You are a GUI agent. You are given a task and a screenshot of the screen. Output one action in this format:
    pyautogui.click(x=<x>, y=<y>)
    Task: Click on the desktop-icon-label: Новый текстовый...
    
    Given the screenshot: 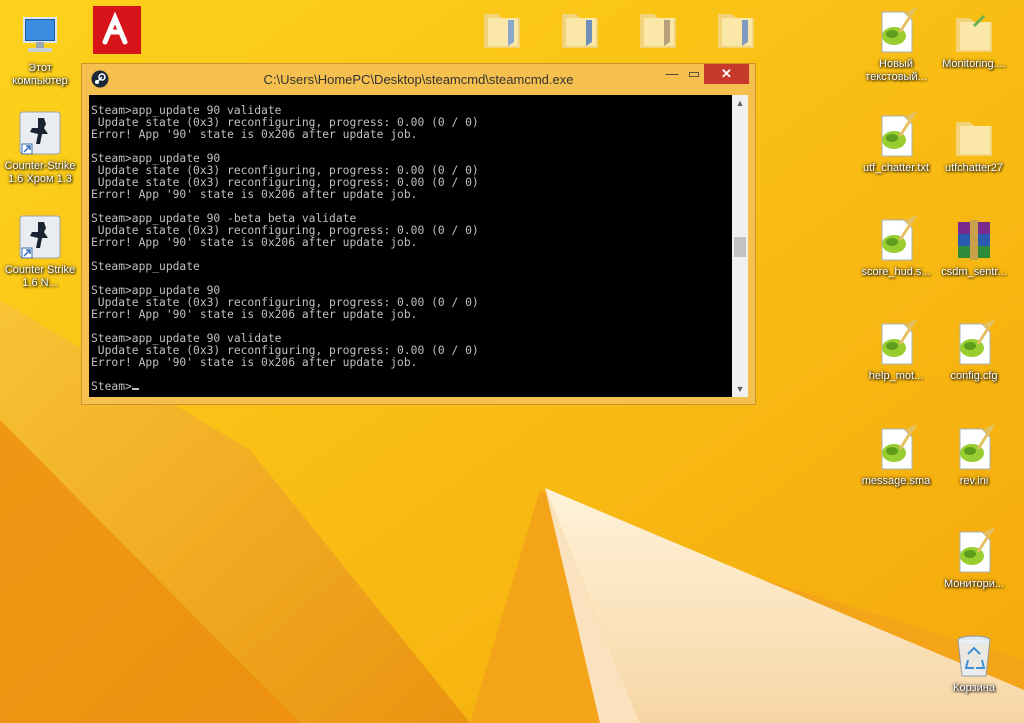 What is the action you would take?
    pyautogui.click(x=896, y=70)
    